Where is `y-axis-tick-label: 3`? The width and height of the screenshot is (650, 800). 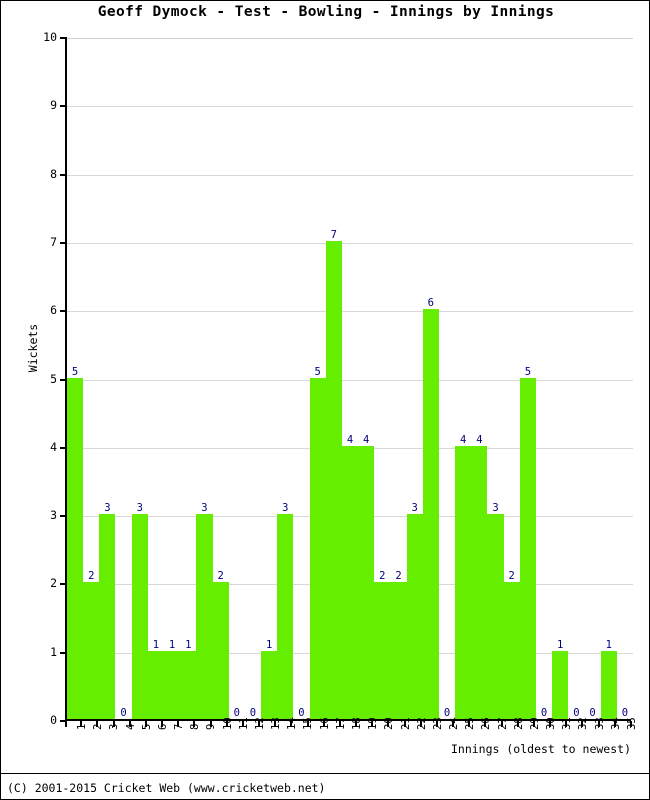 y-axis-tick-label: 3 is located at coordinates (53, 515).